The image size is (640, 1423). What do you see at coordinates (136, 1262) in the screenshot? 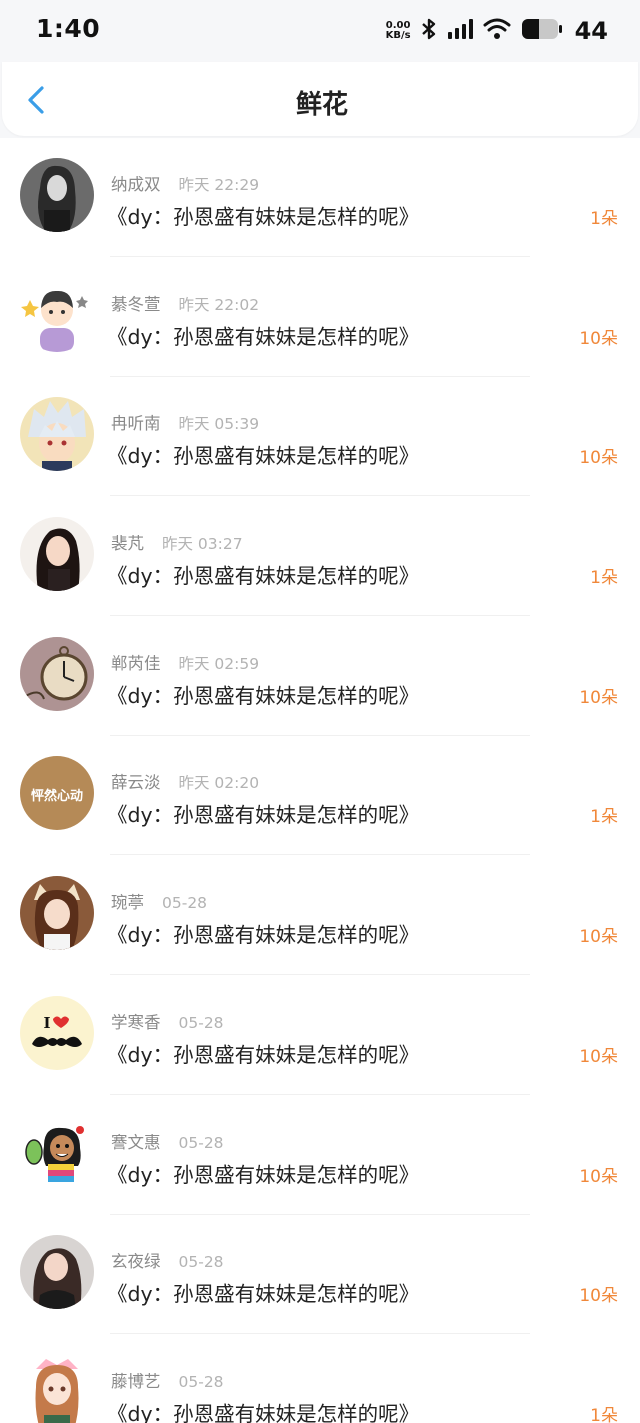
I see `sender-name: 玄夜绿` at bounding box center [136, 1262].